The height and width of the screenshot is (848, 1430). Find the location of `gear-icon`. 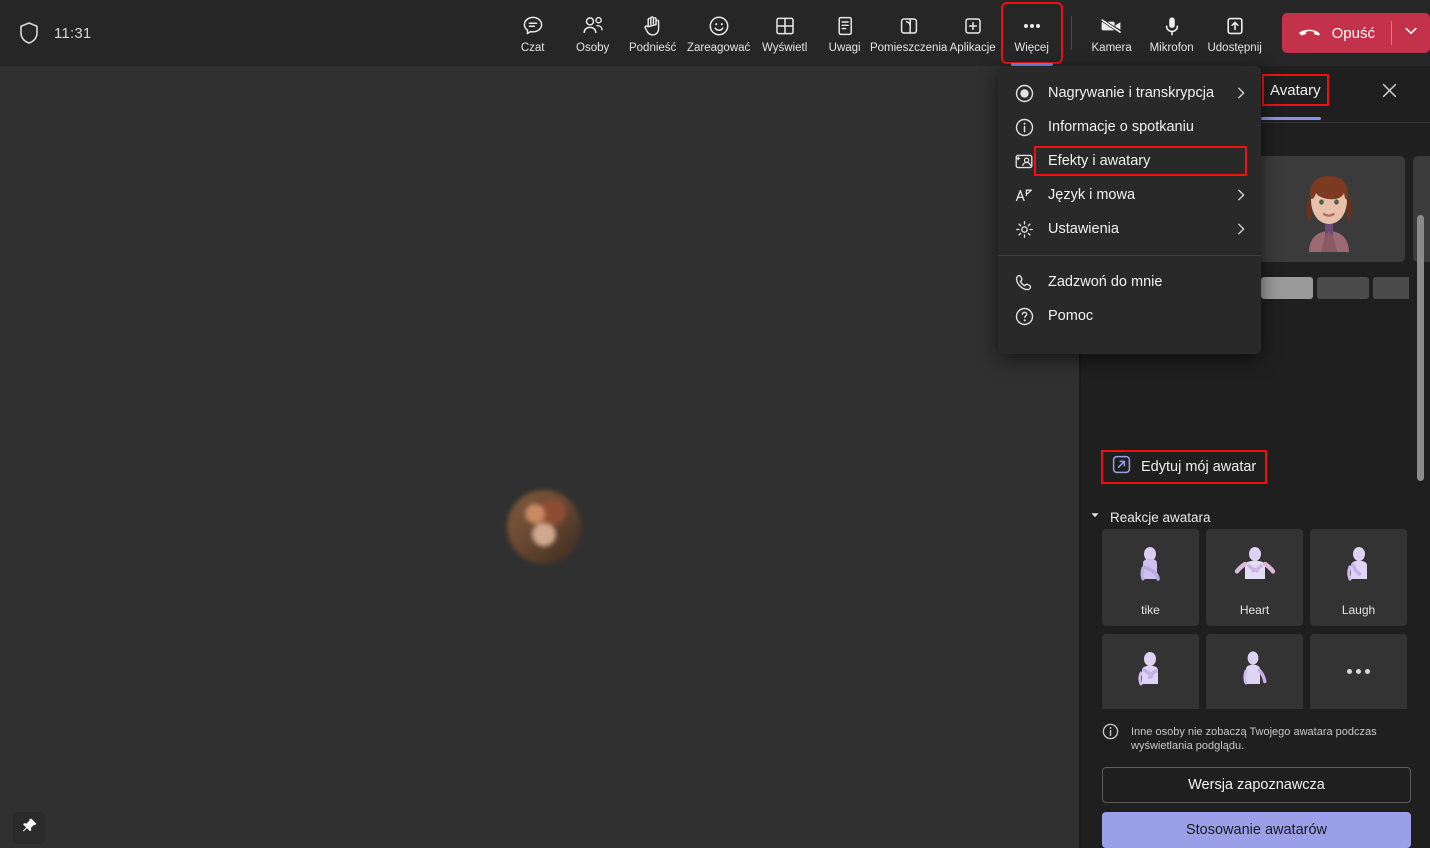

gear-icon is located at coordinates (1024, 229).